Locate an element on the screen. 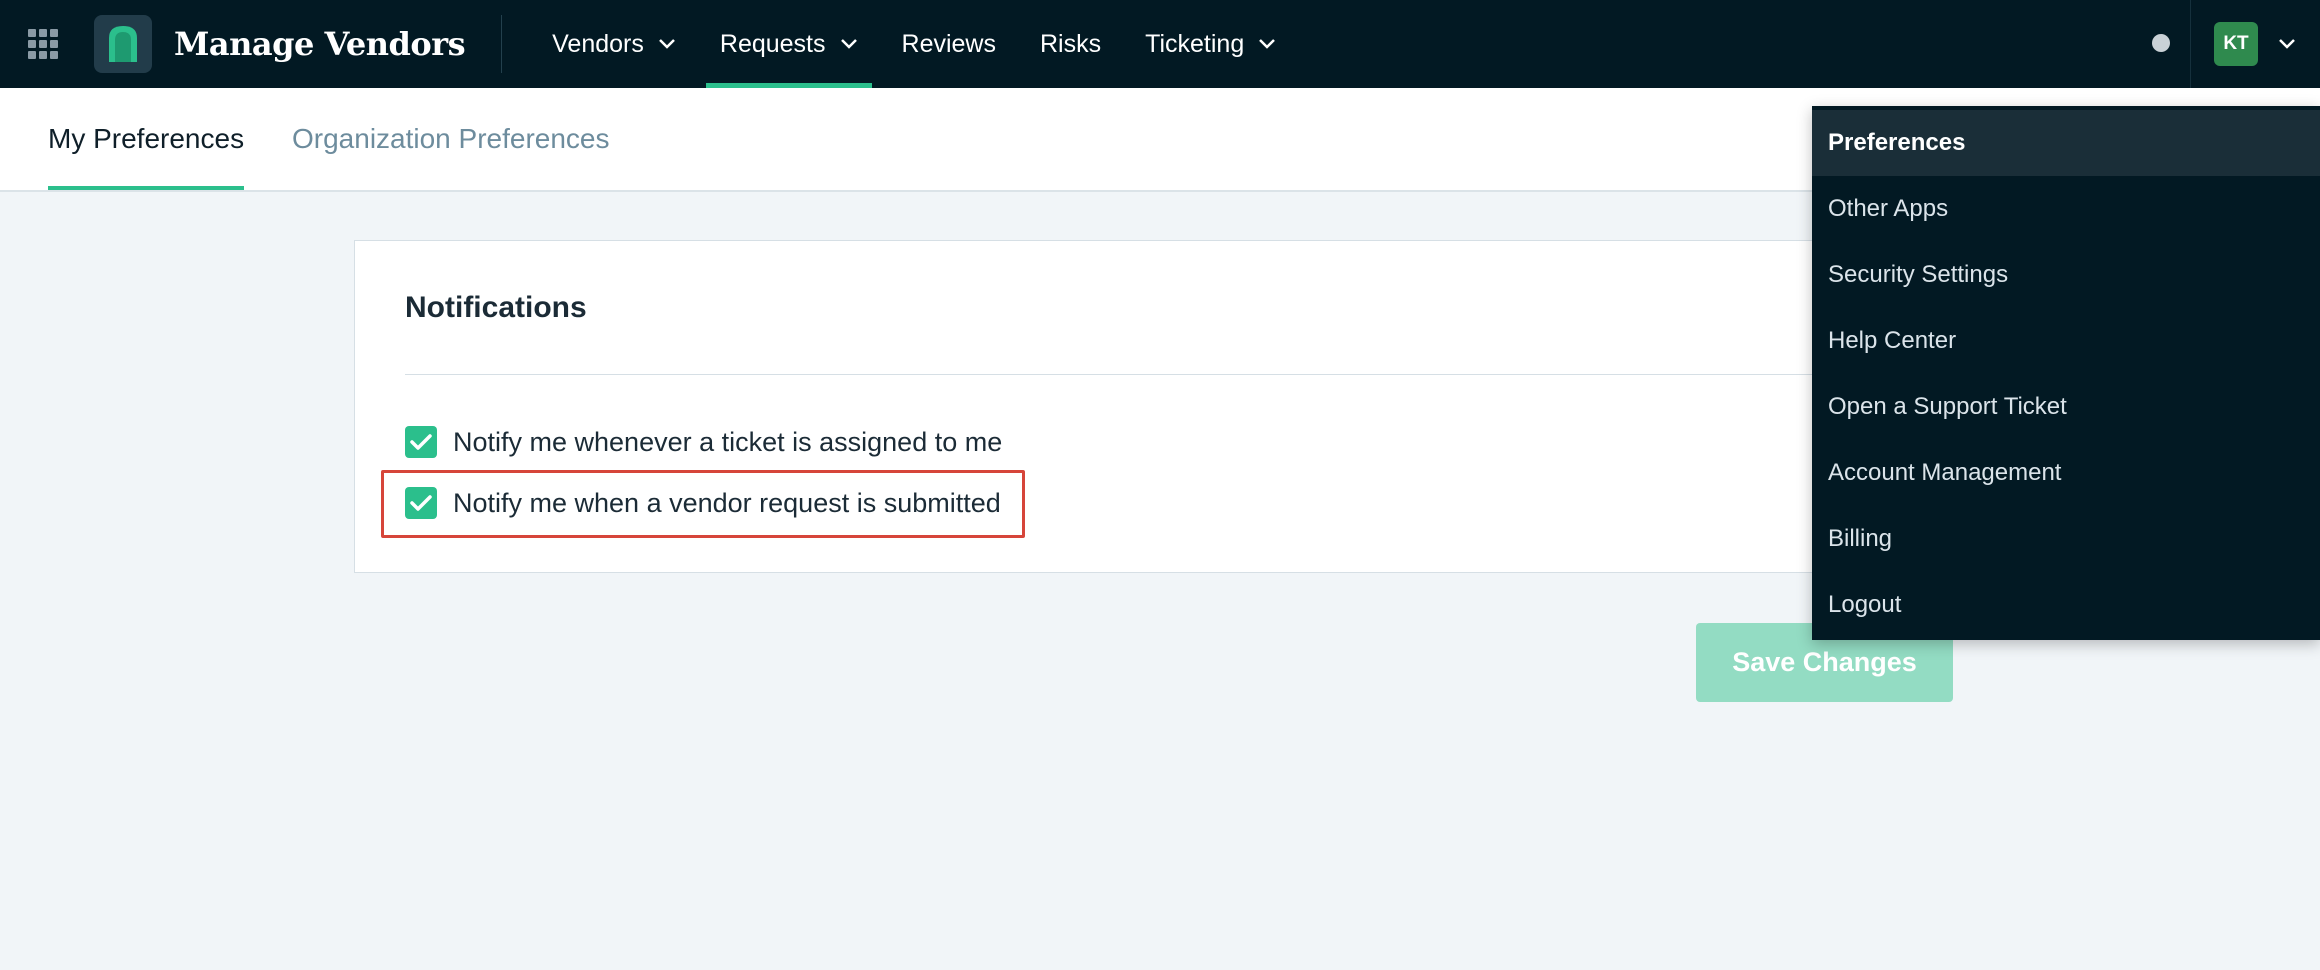  menu-item-logout: Logout is located at coordinates (2066, 605).